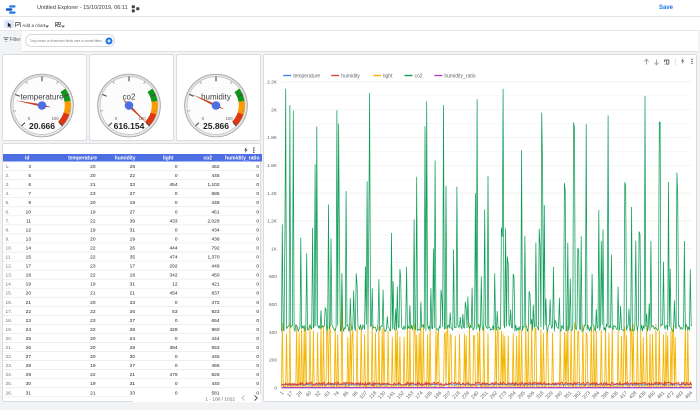 The height and width of the screenshot is (410, 700). I want to click on svg-text: 5., so click(8, 203).